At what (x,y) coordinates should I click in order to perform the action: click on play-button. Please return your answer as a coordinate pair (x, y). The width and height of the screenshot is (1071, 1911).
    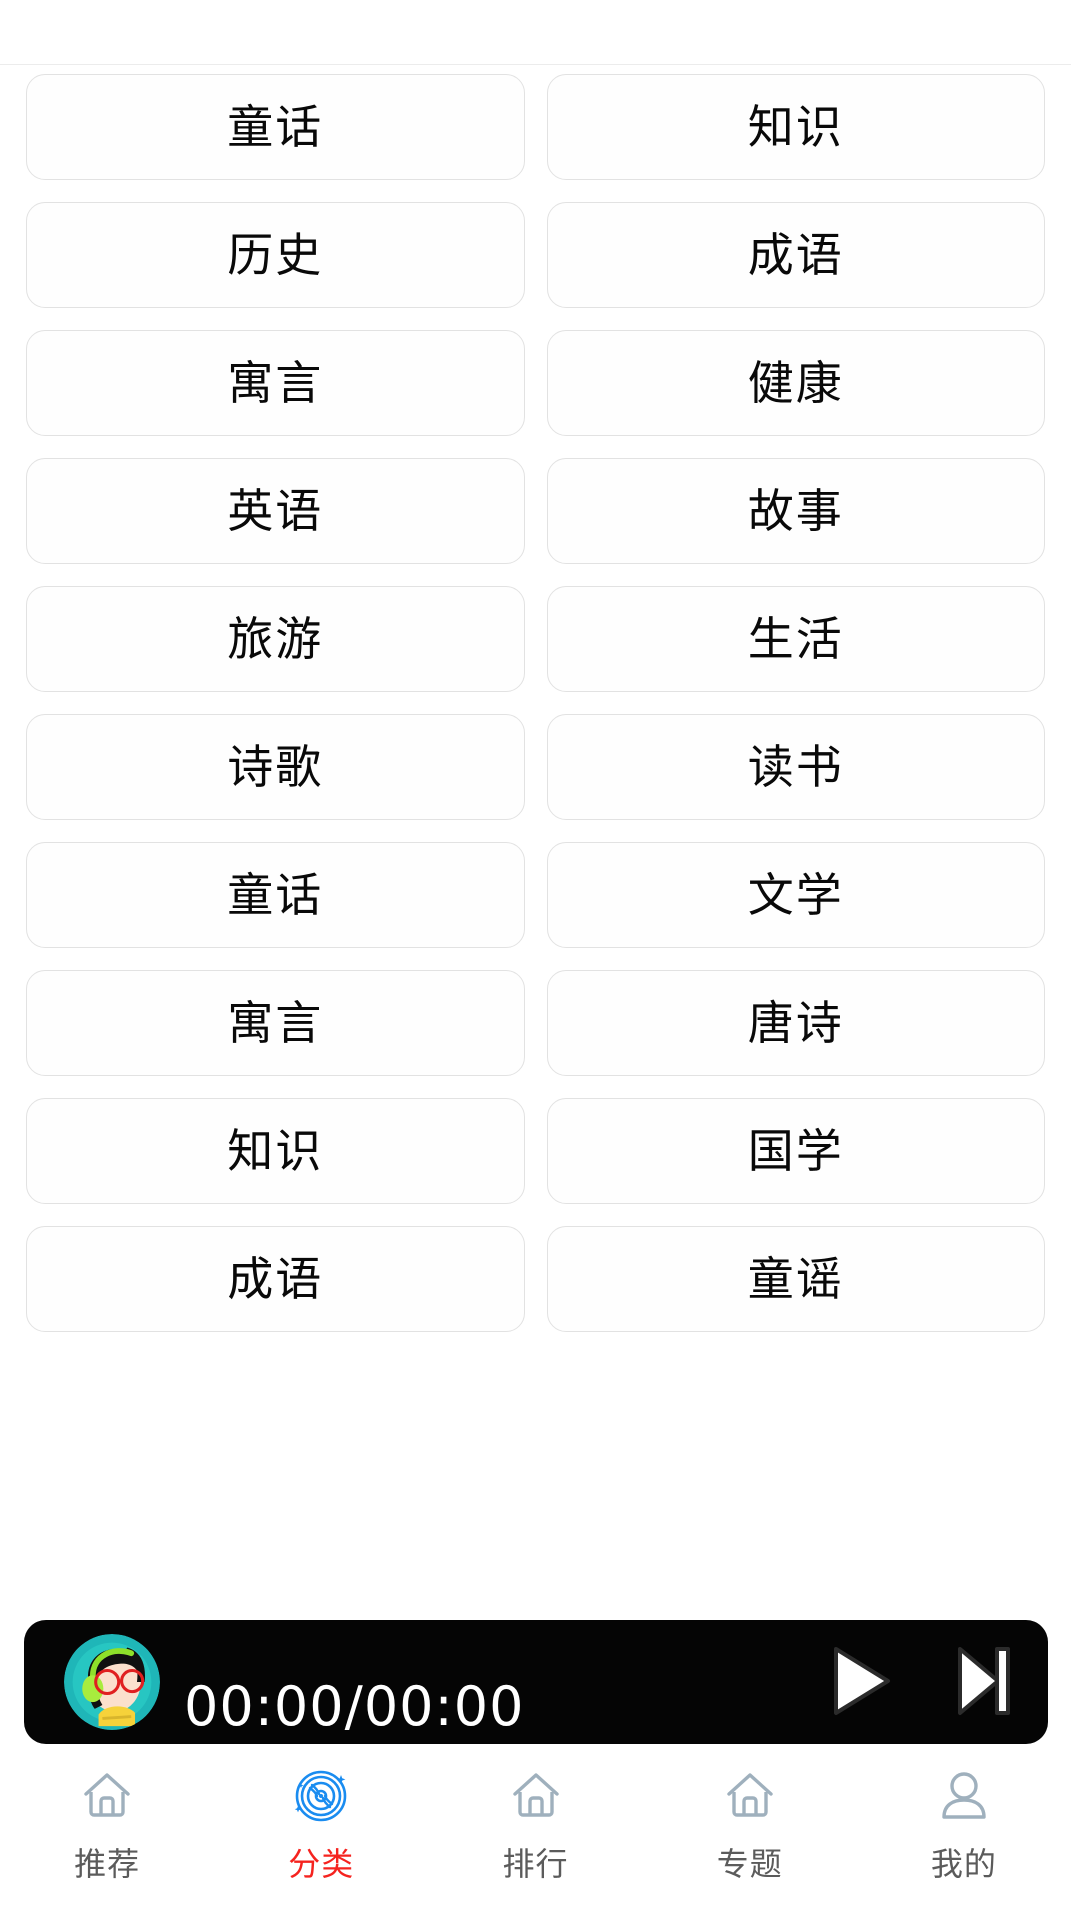
    Looking at the image, I should click on (861, 1682).